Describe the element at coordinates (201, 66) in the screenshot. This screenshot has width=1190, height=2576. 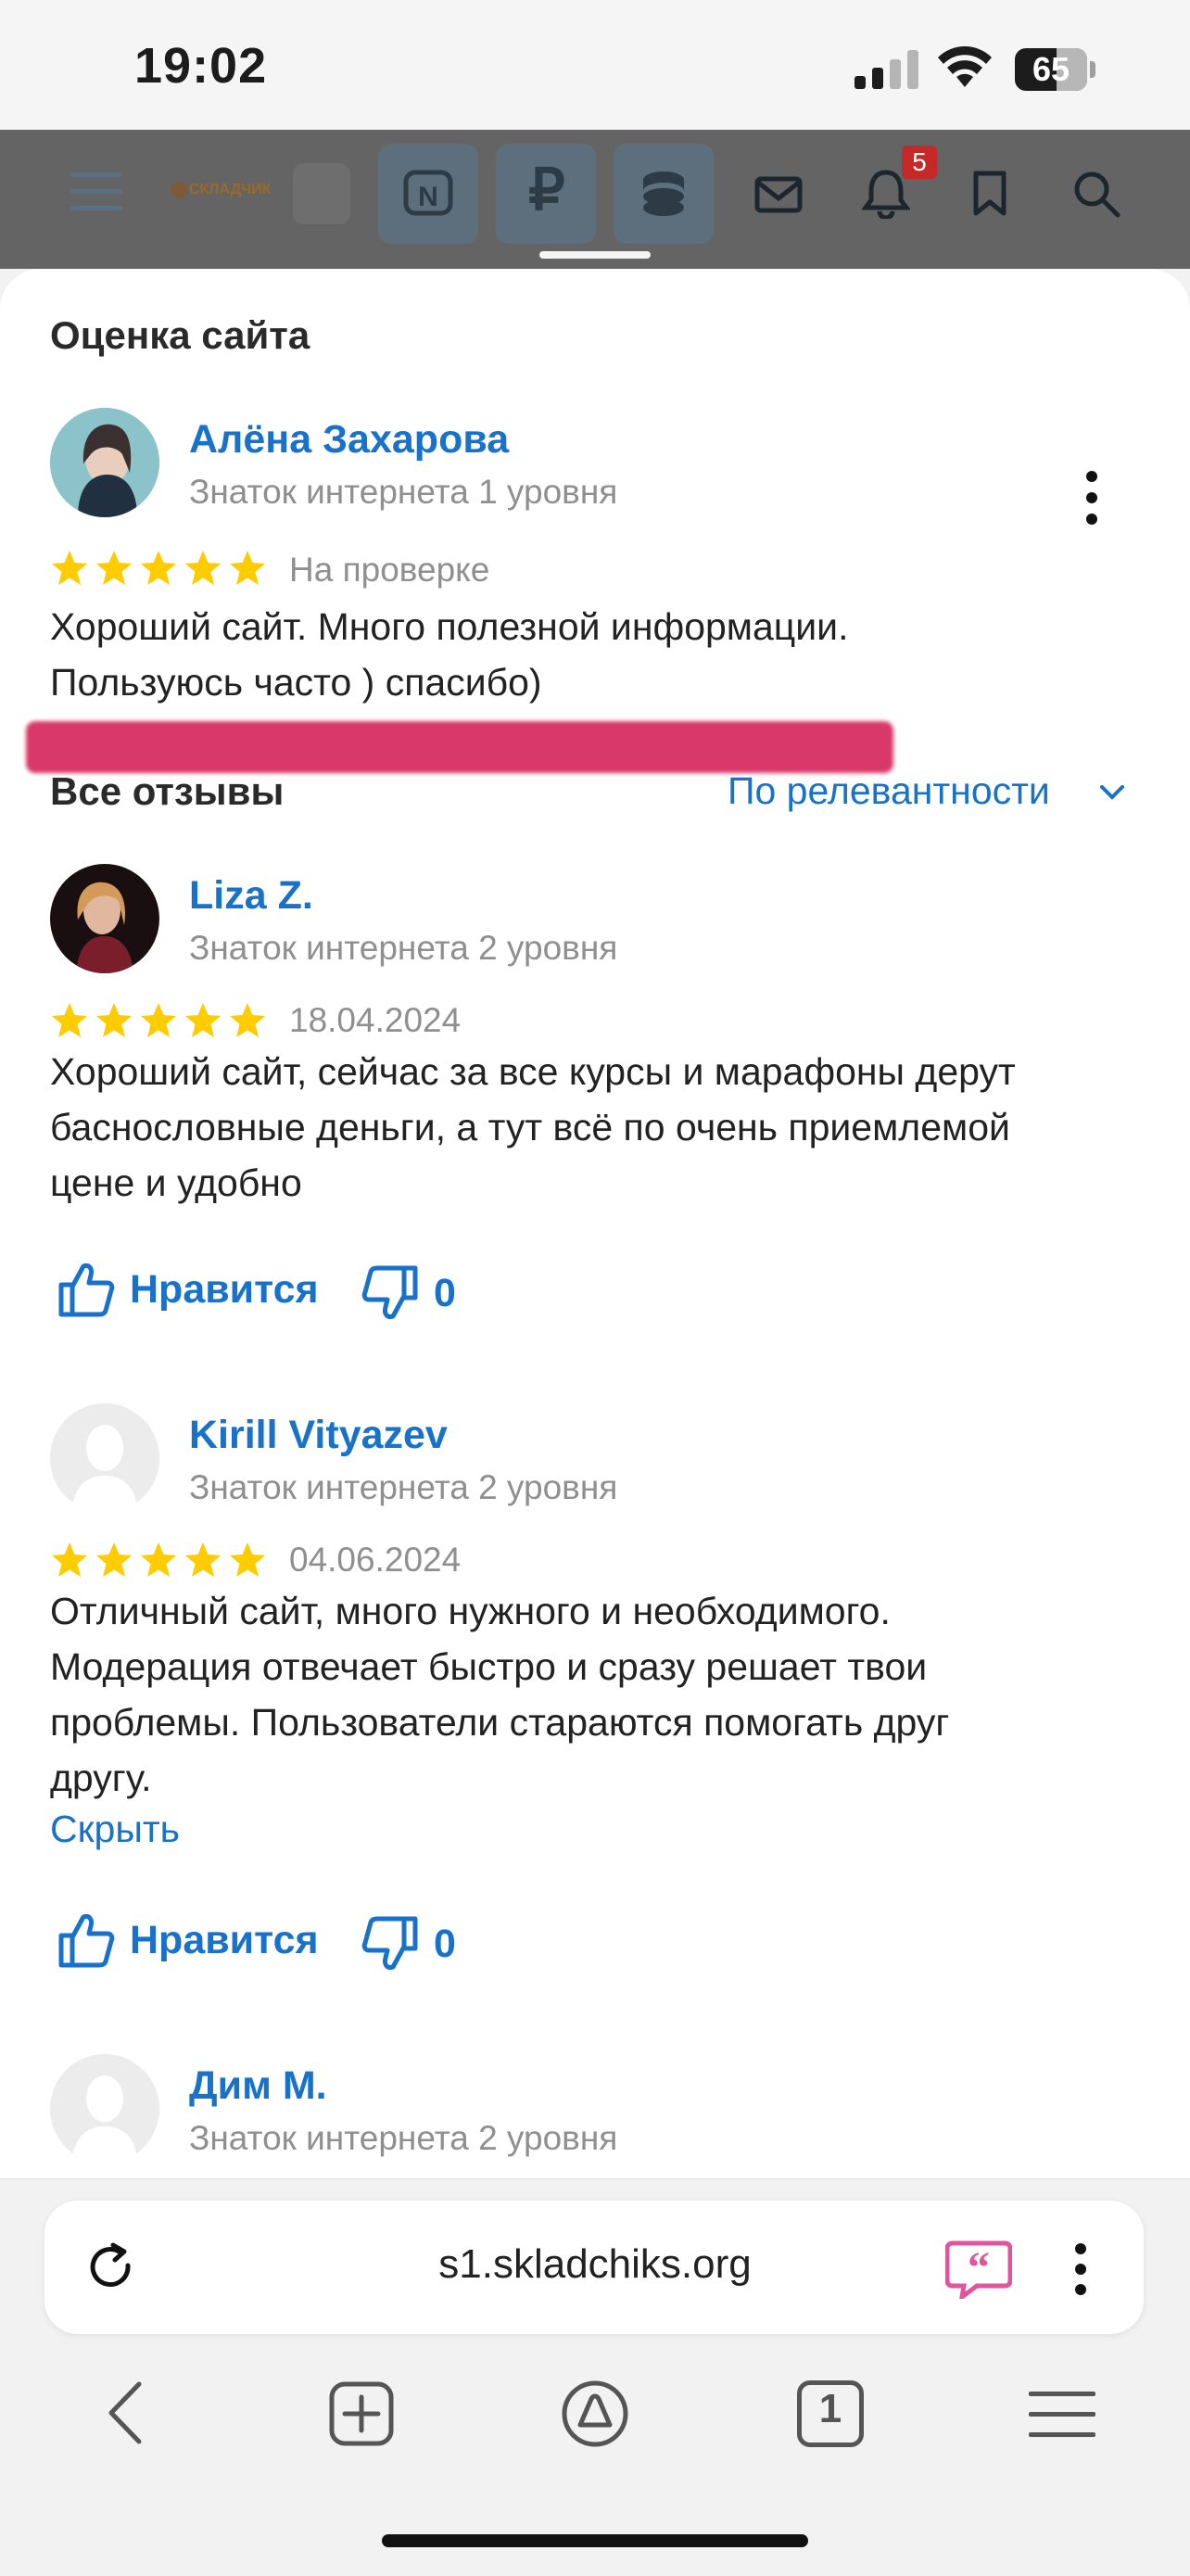
I see `status-time: 19:02` at that location.